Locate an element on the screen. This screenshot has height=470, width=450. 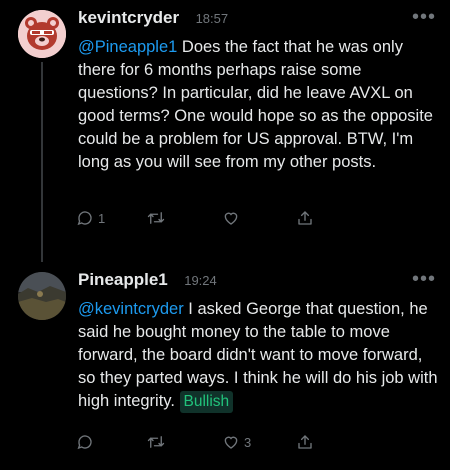
mention-link: @kevintcryder is located at coordinates (131, 309).